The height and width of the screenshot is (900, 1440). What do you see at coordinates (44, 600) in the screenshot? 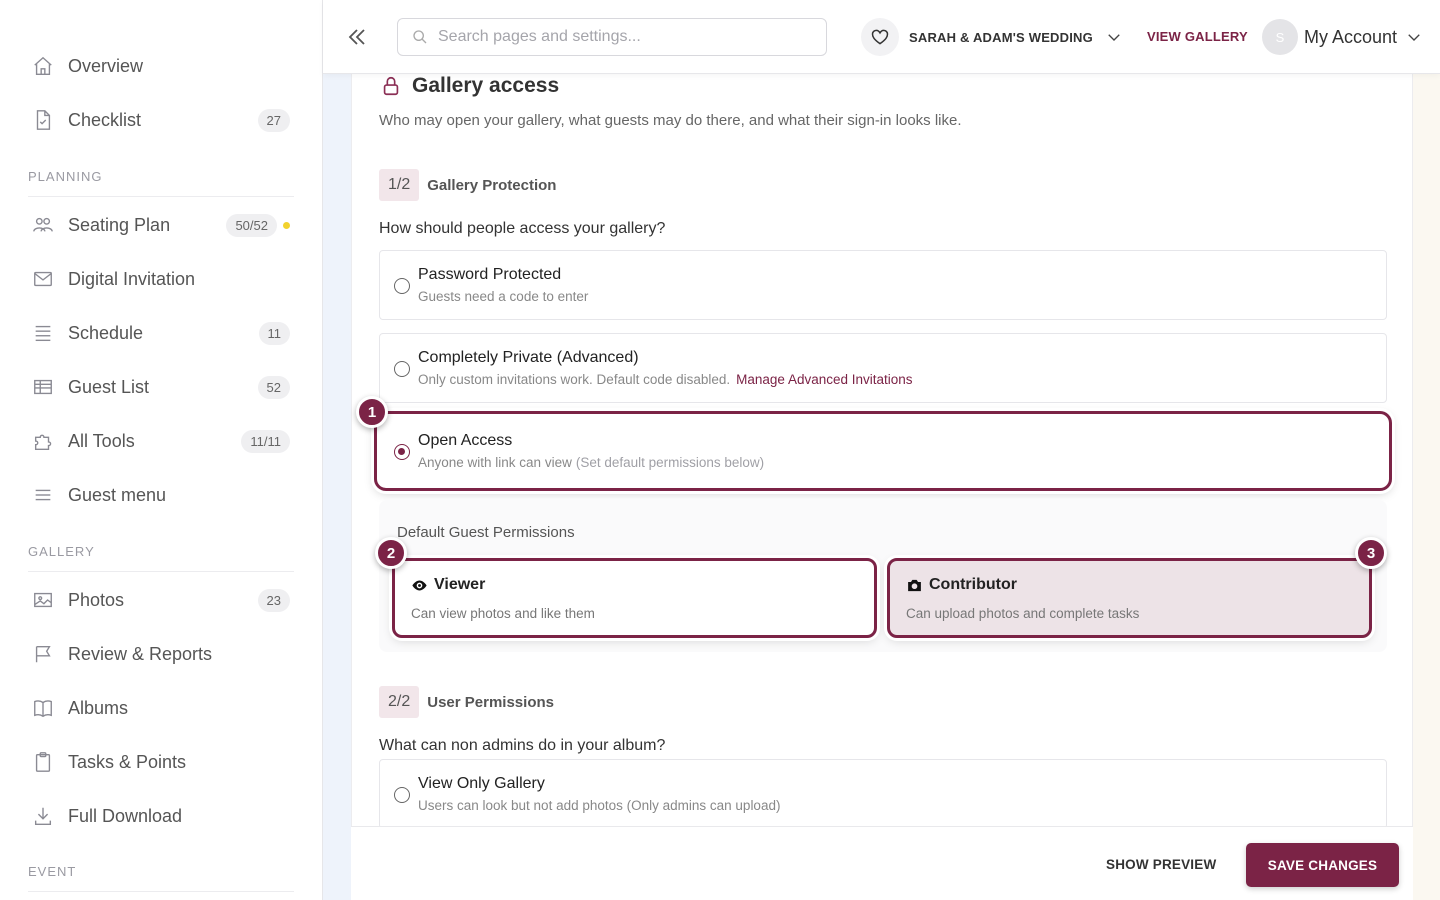
I see `image-icon` at bounding box center [44, 600].